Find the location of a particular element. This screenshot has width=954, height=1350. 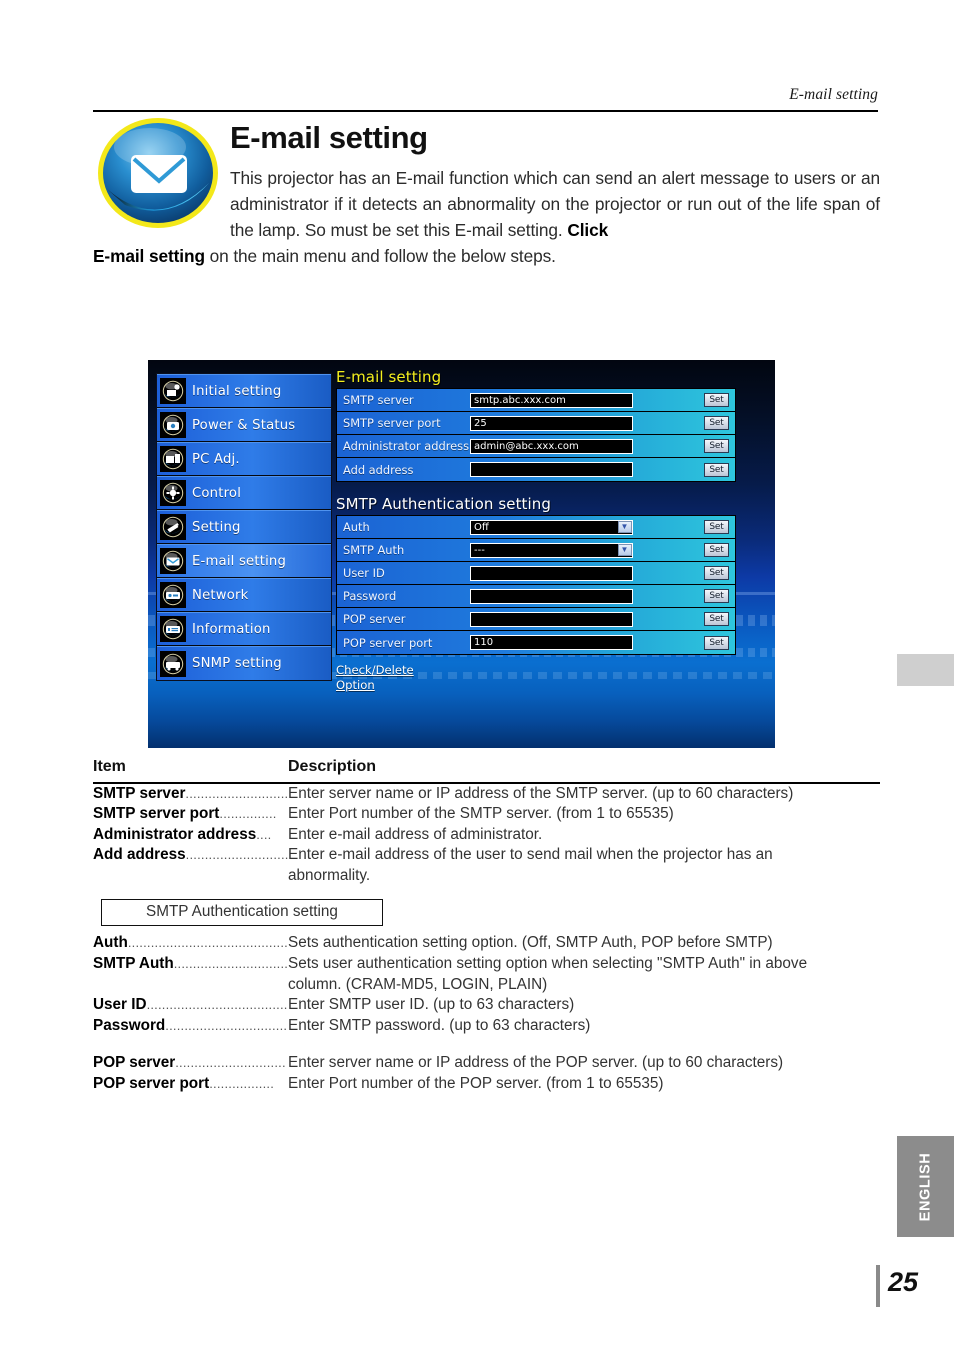

field-label: Administrator address is located at coordinates (406, 446).